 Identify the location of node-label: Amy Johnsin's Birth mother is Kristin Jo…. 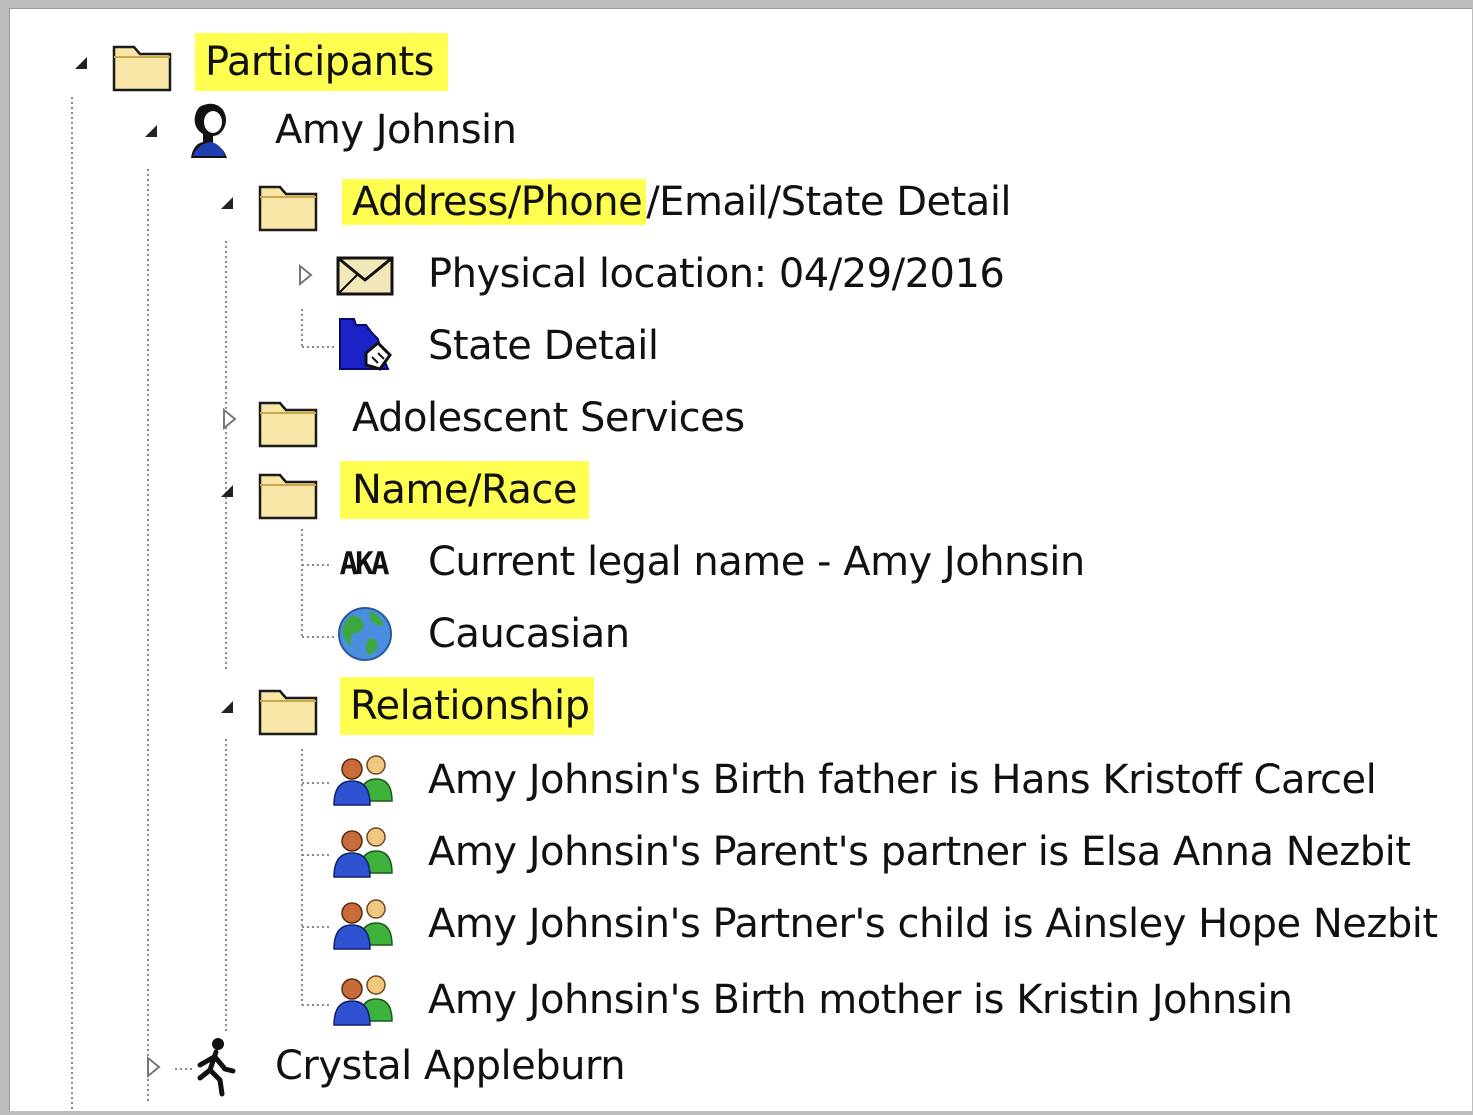
(860, 1000).